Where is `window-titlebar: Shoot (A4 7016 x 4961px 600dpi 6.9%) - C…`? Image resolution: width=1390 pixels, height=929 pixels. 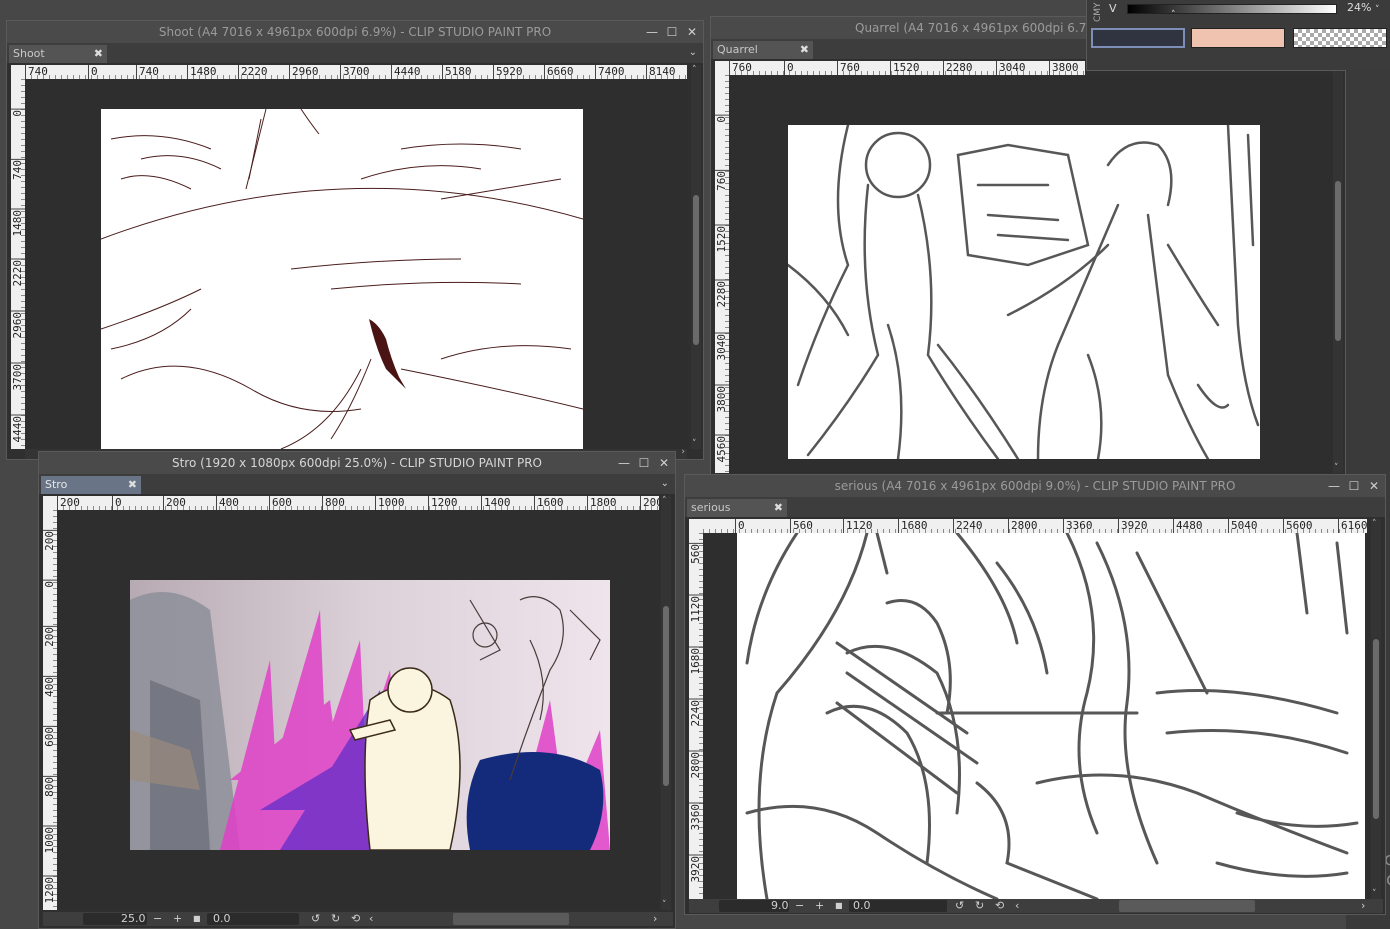 window-titlebar: Shoot (A4 7016 x 4961px 600dpi 6.9%) - C… is located at coordinates (355, 32).